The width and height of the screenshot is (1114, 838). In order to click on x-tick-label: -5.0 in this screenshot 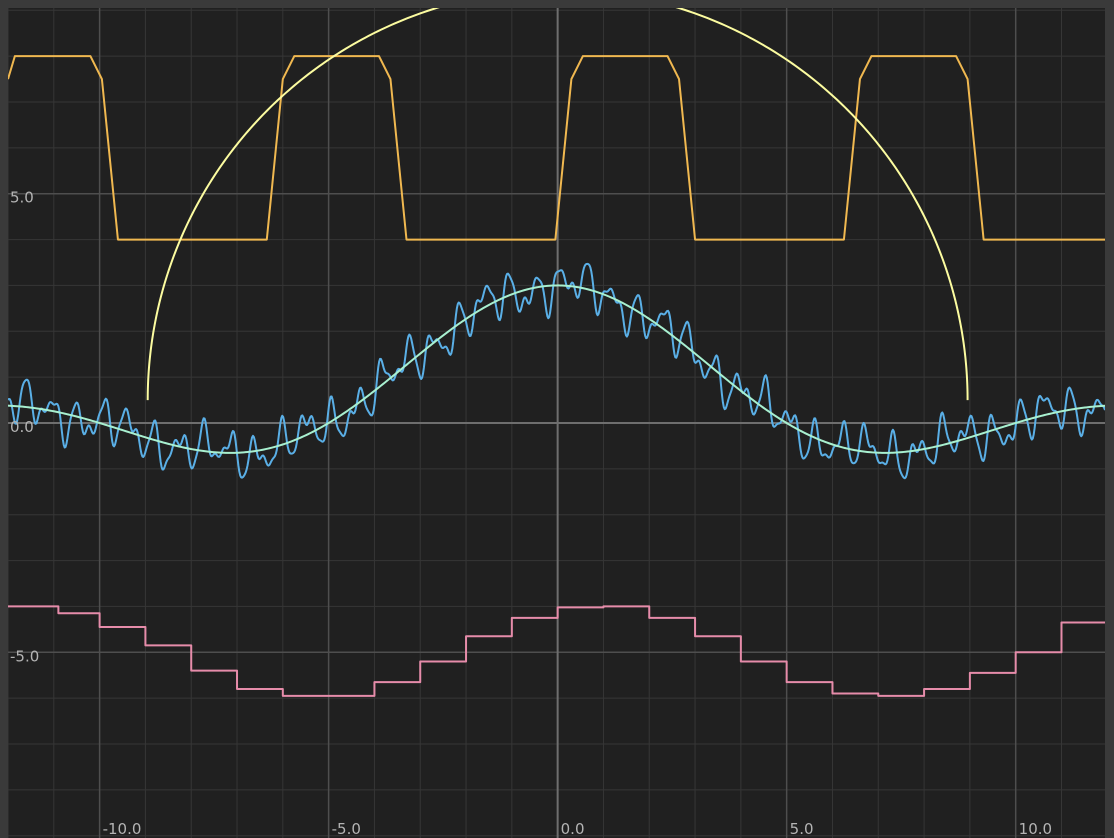, I will do `click(346, 829)`.